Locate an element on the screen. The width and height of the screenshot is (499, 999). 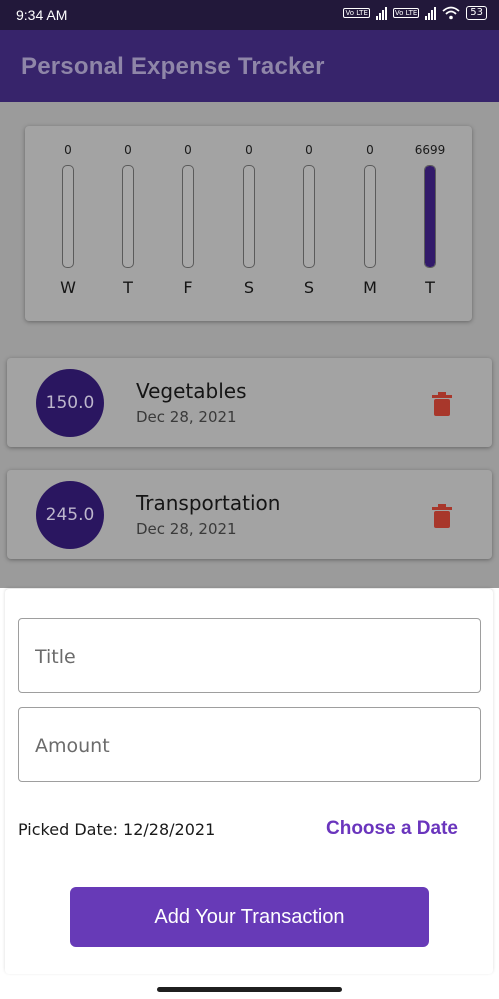
chart-bar is located at coordinates (430, 216).